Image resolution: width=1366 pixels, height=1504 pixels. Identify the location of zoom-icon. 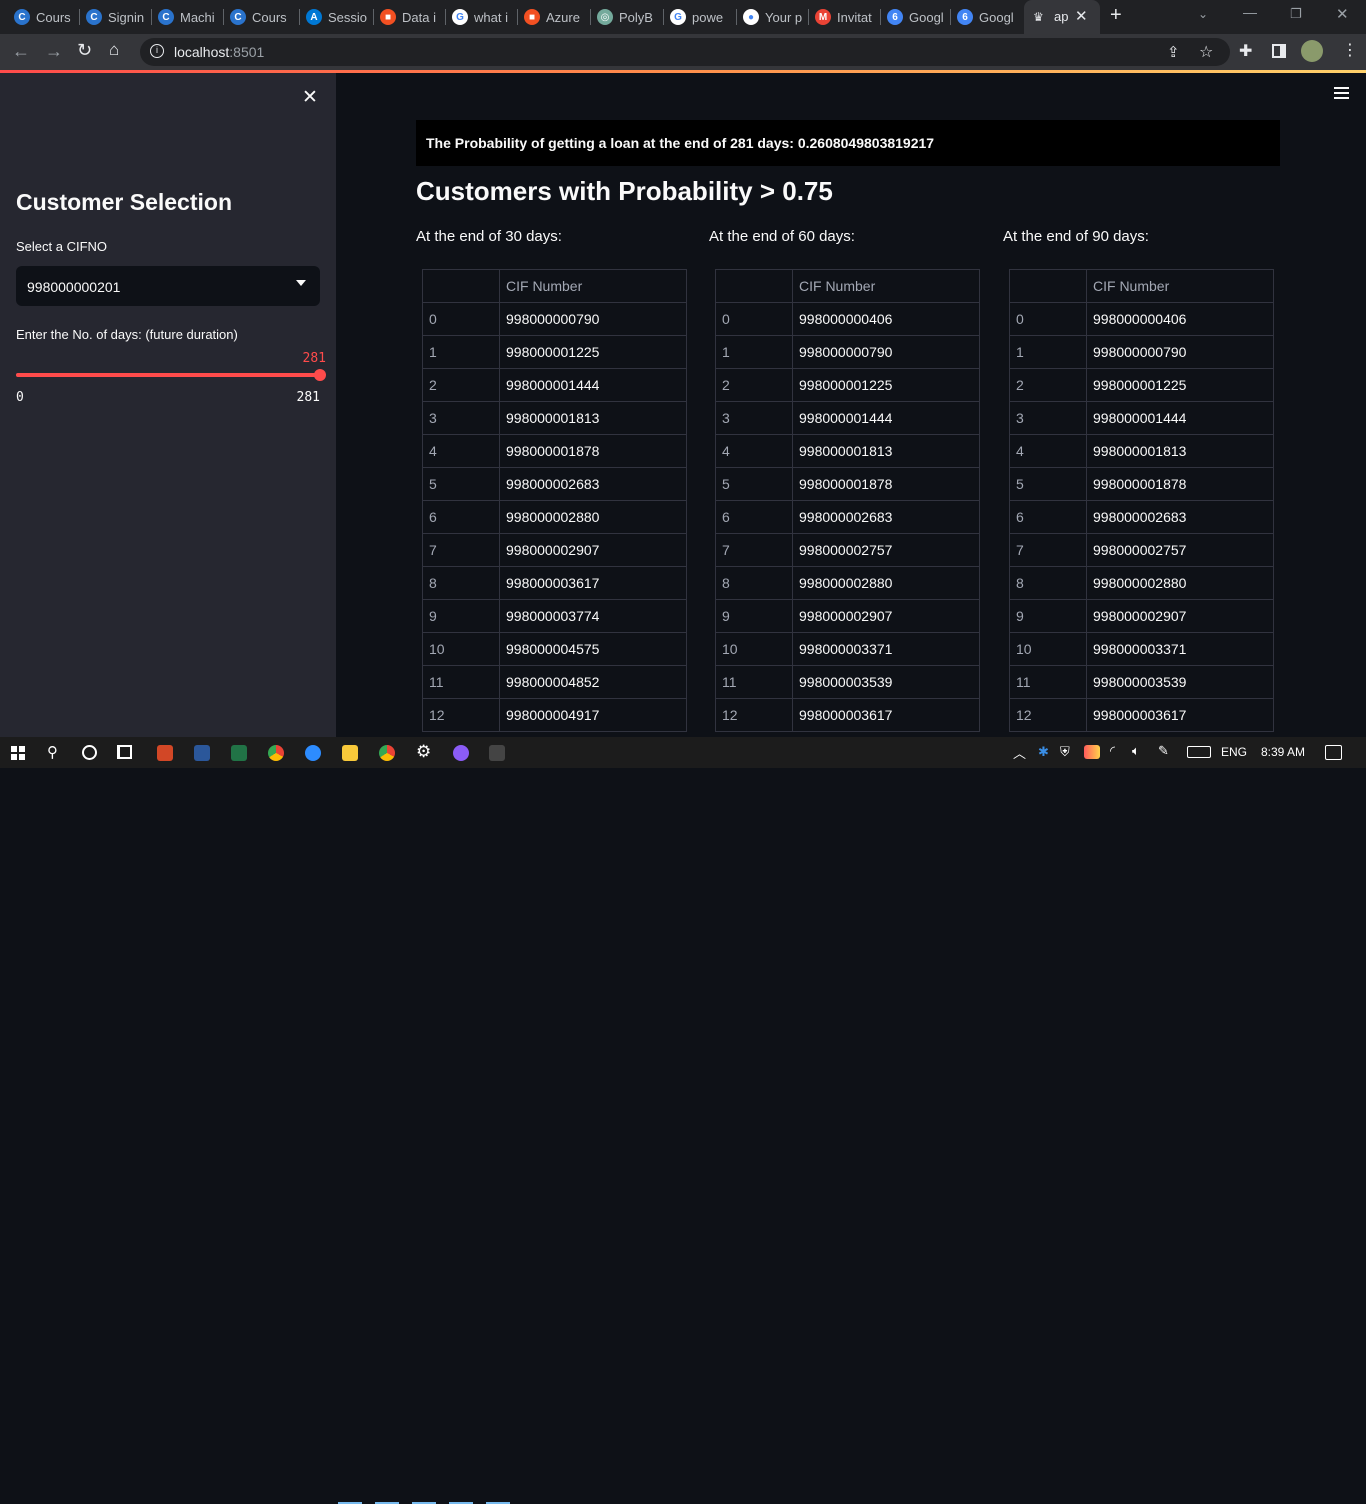
(313, 753).